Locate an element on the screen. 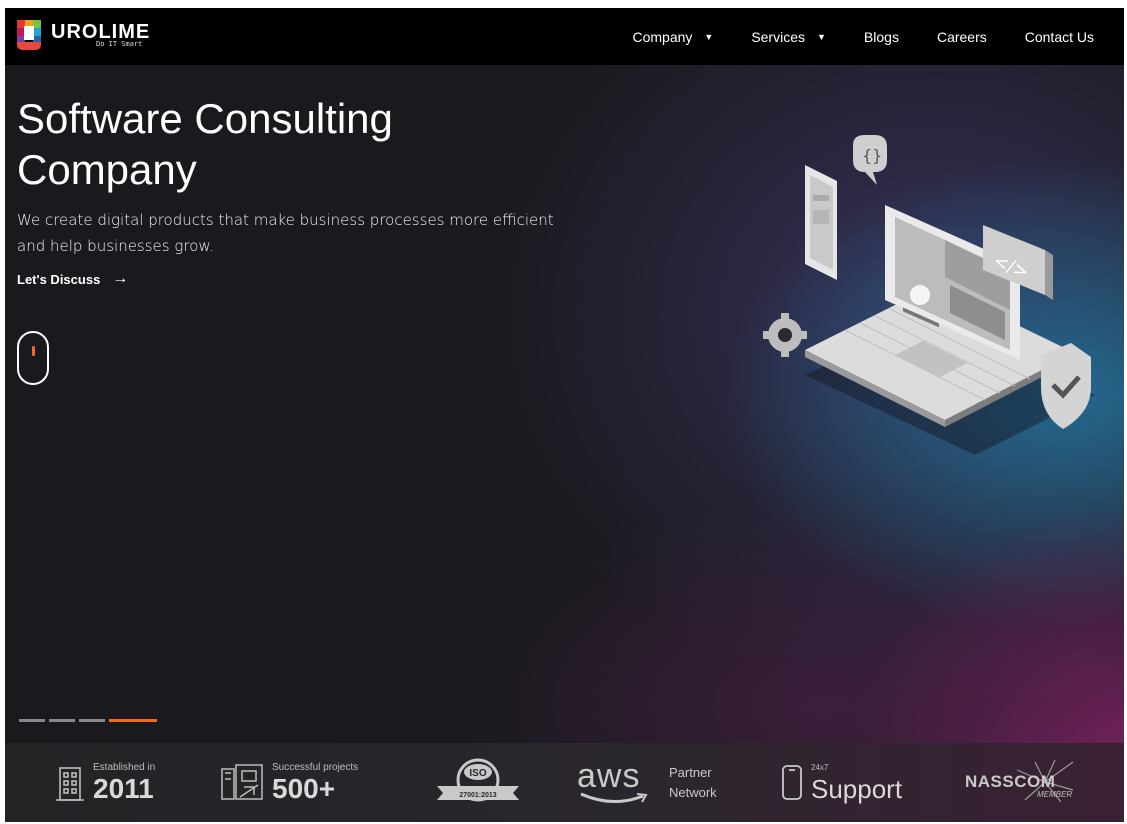 The height and width of the screenshot is (824, 1127). cta-label: Let's Discuss is located at coordinates (59, 279).